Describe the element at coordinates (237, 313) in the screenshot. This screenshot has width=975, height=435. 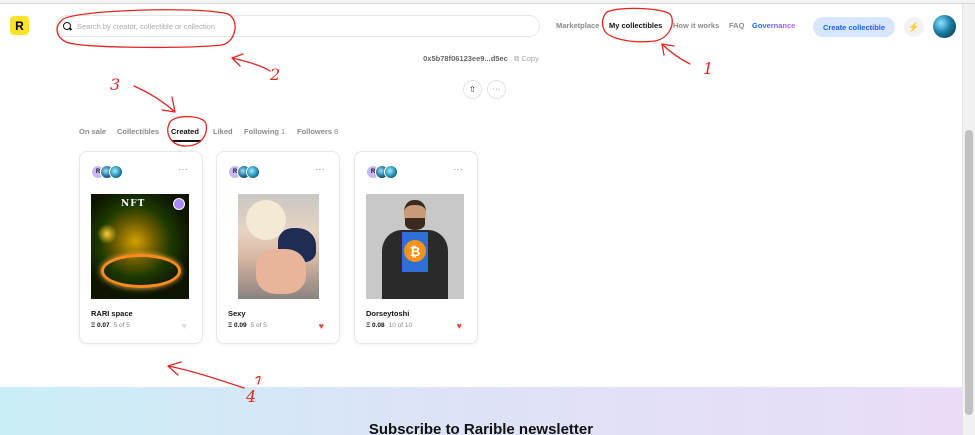
I see `collectible-title: Sexy` at that location.